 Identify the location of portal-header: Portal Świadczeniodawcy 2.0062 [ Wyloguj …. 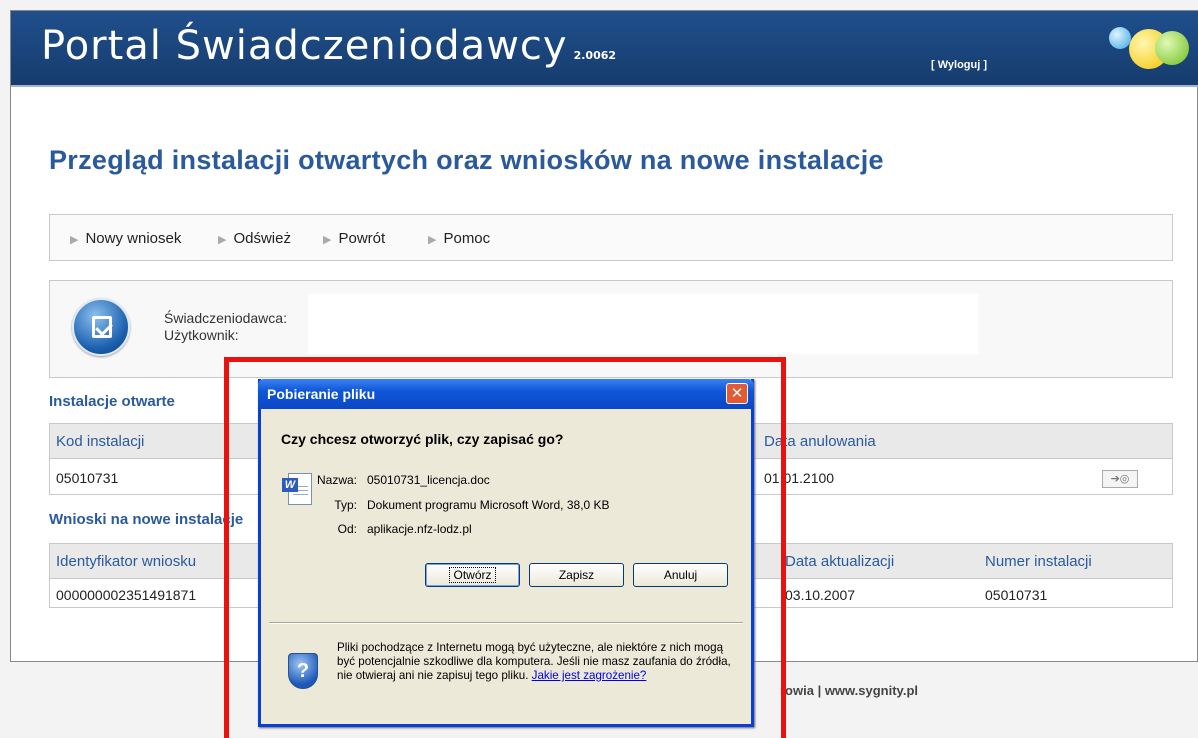
(604, 49).